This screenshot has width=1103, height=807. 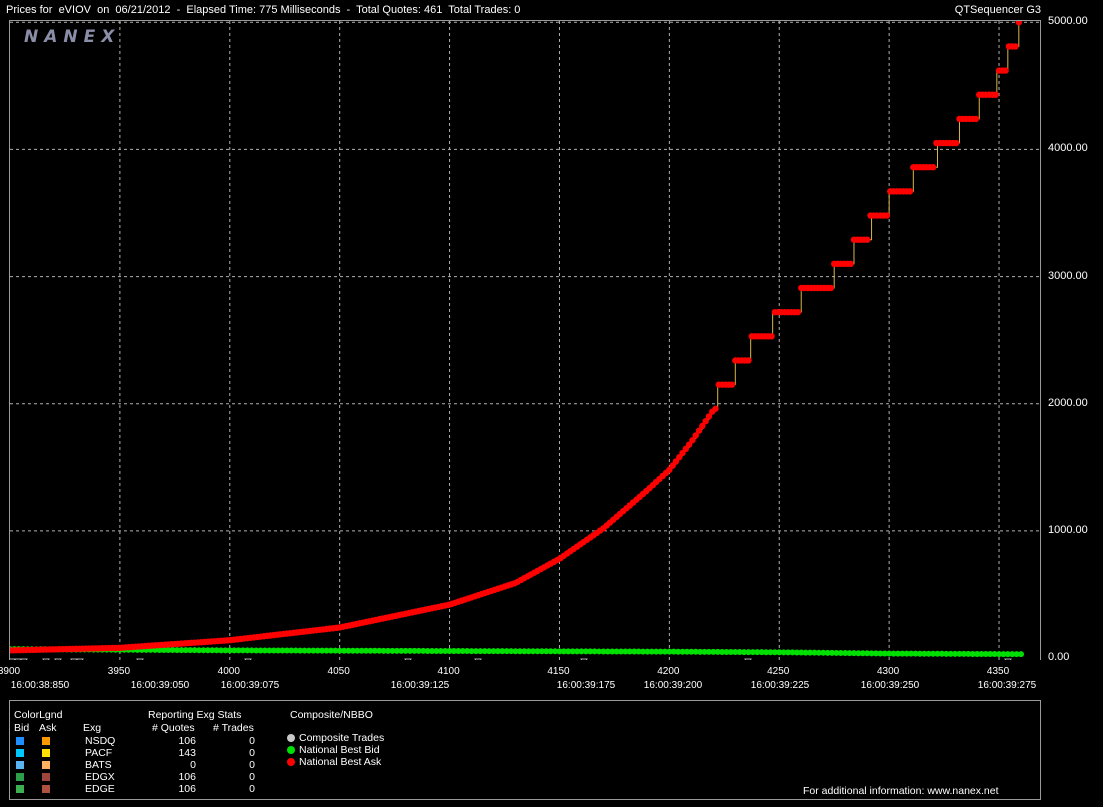 What do you see at coordinates (100, 789) in the screenshot?
I see `legend-exg: EDGE` at bounding box center [100, 789].